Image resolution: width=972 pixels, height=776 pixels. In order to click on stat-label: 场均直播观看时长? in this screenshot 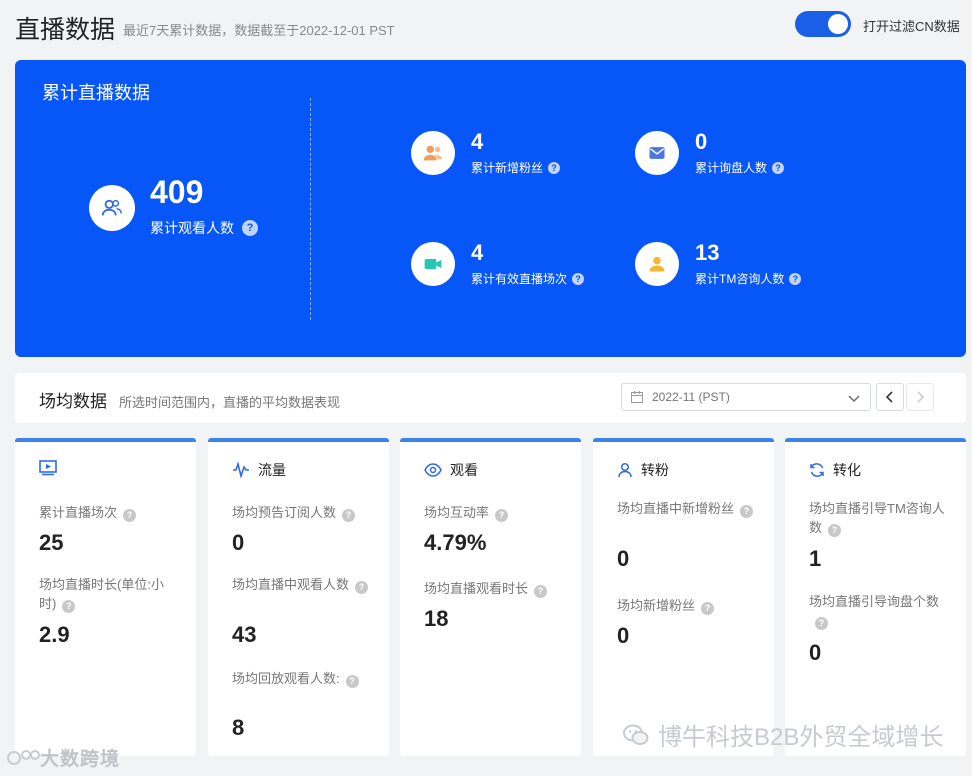, I will do `click(494, 588)`.